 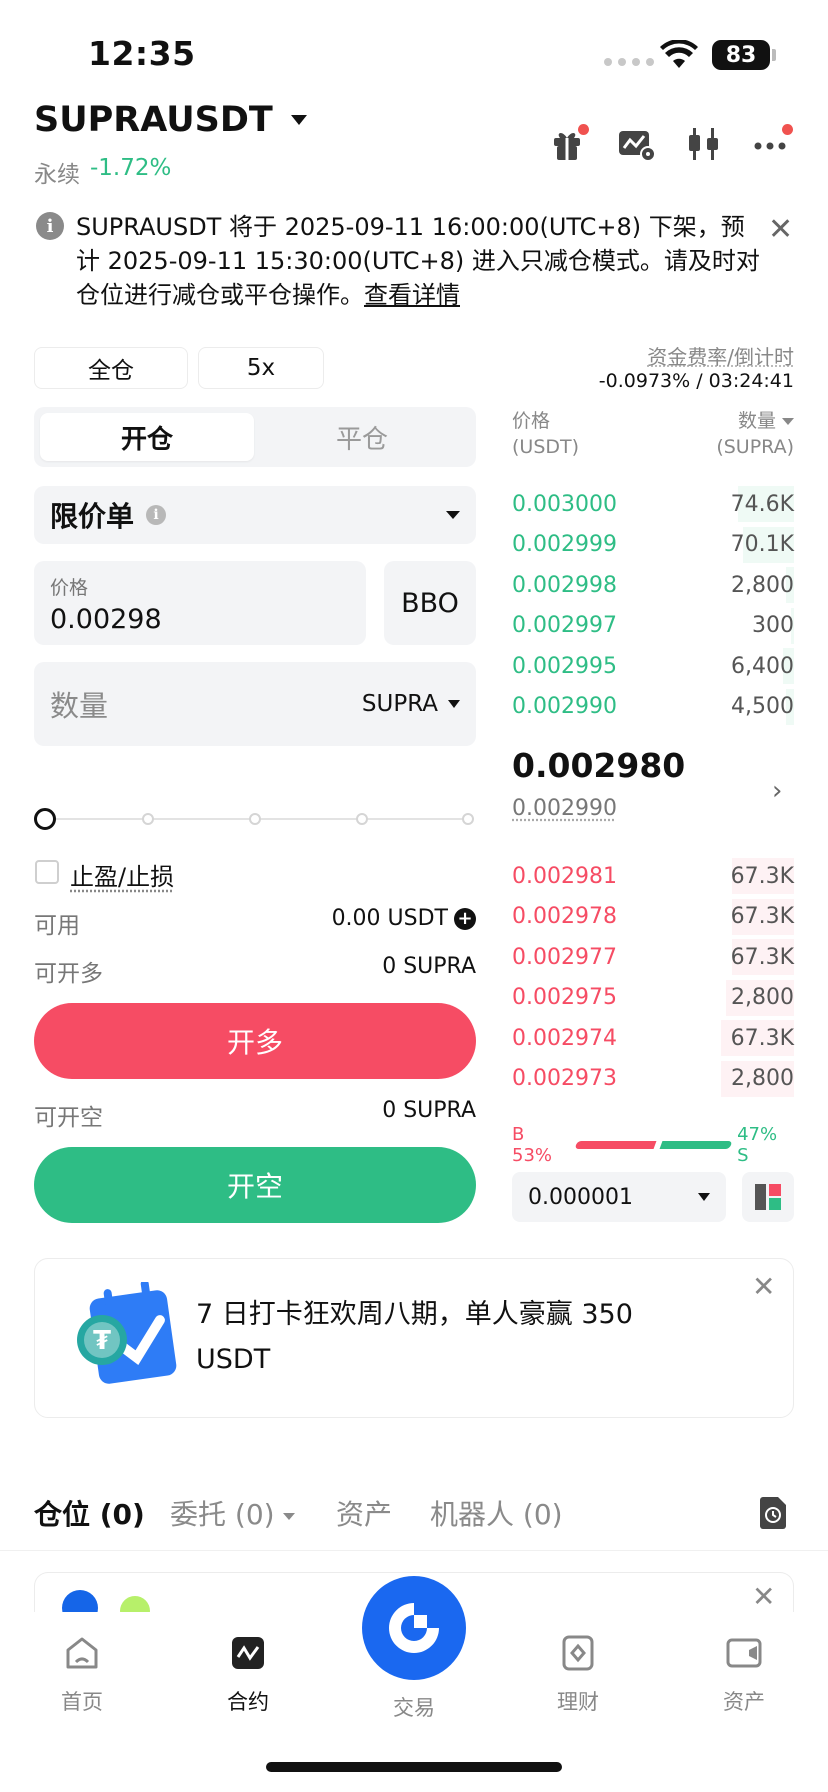 What do you see at coordinates (338, 918) in the screenshot?
I see `available-balance: 0.00 USDT +` at bounding box center [338, 918].